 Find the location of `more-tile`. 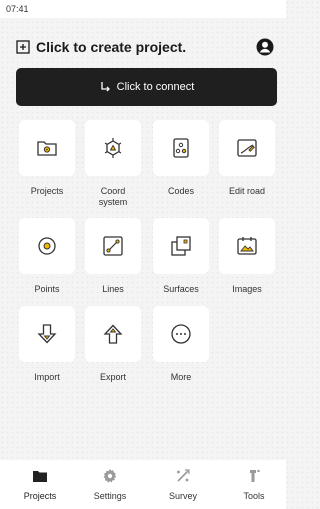

more-tile is located at coordinates (181, 334).